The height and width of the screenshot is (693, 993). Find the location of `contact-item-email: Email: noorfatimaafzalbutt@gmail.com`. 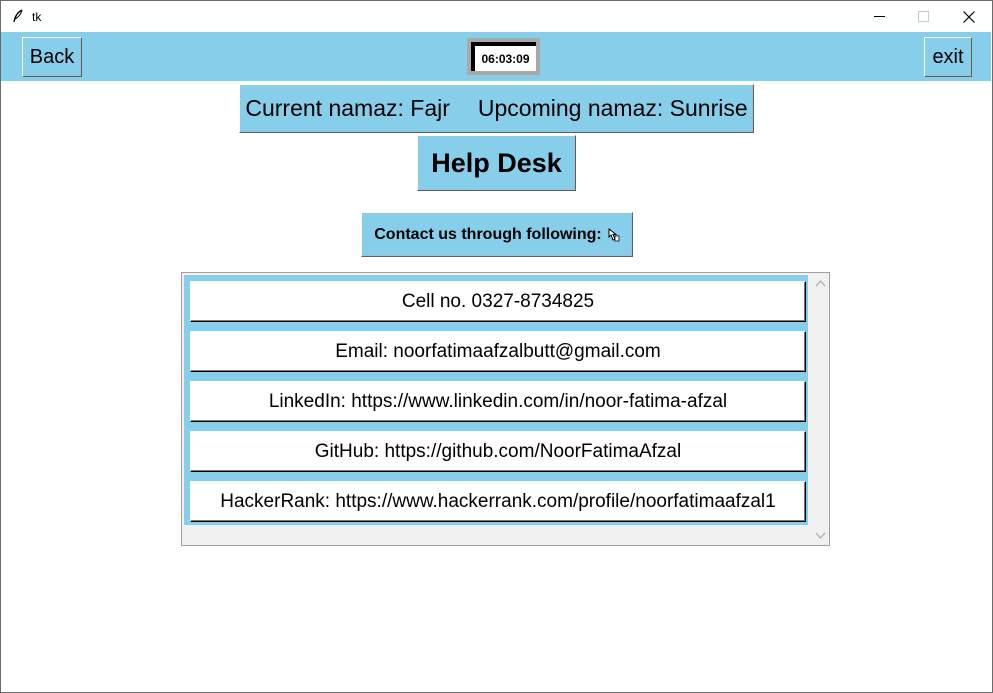

contact-item-email: Email: noorfatimaafzalbutt@gmail.com is located at coordinates (498, 351).